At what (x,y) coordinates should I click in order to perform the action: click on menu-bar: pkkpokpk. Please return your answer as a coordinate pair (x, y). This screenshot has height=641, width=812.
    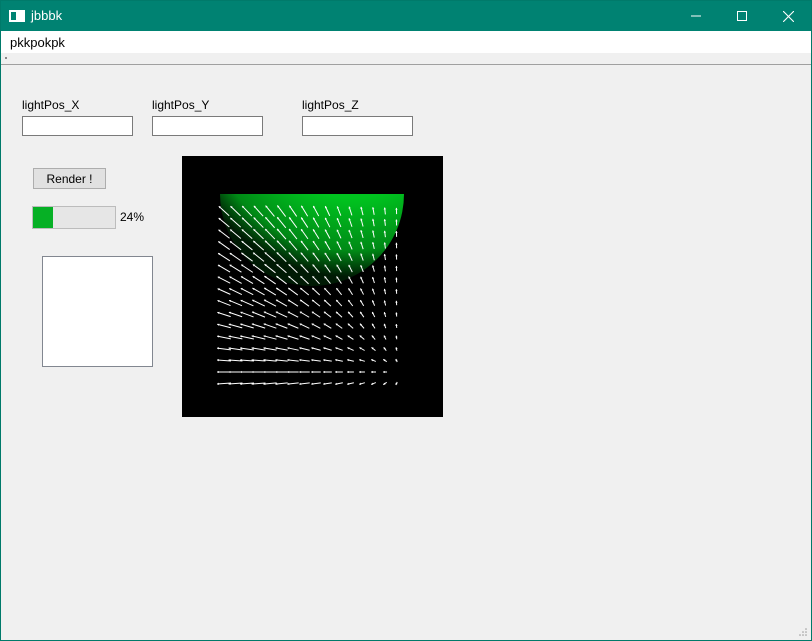
    Looking at the image, I should click on (406, 42).